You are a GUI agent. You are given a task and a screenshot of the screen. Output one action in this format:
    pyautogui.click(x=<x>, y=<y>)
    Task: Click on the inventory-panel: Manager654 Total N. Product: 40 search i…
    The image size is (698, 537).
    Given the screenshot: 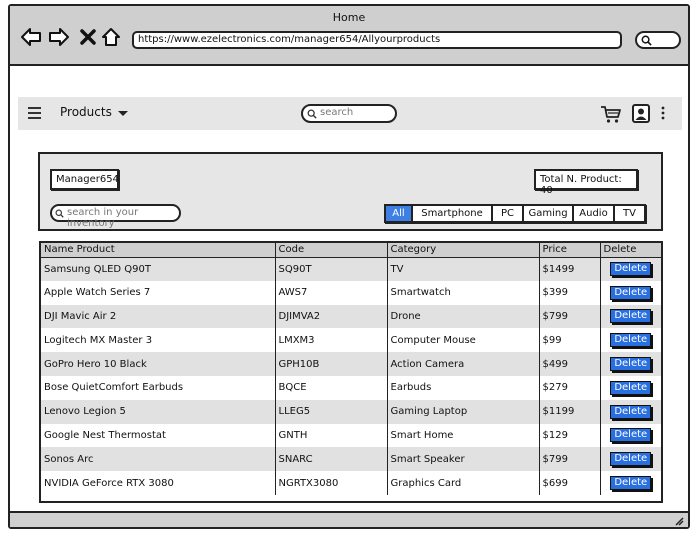 What is the action you would take?
    pyautogui.click(x=350, y=191)
    